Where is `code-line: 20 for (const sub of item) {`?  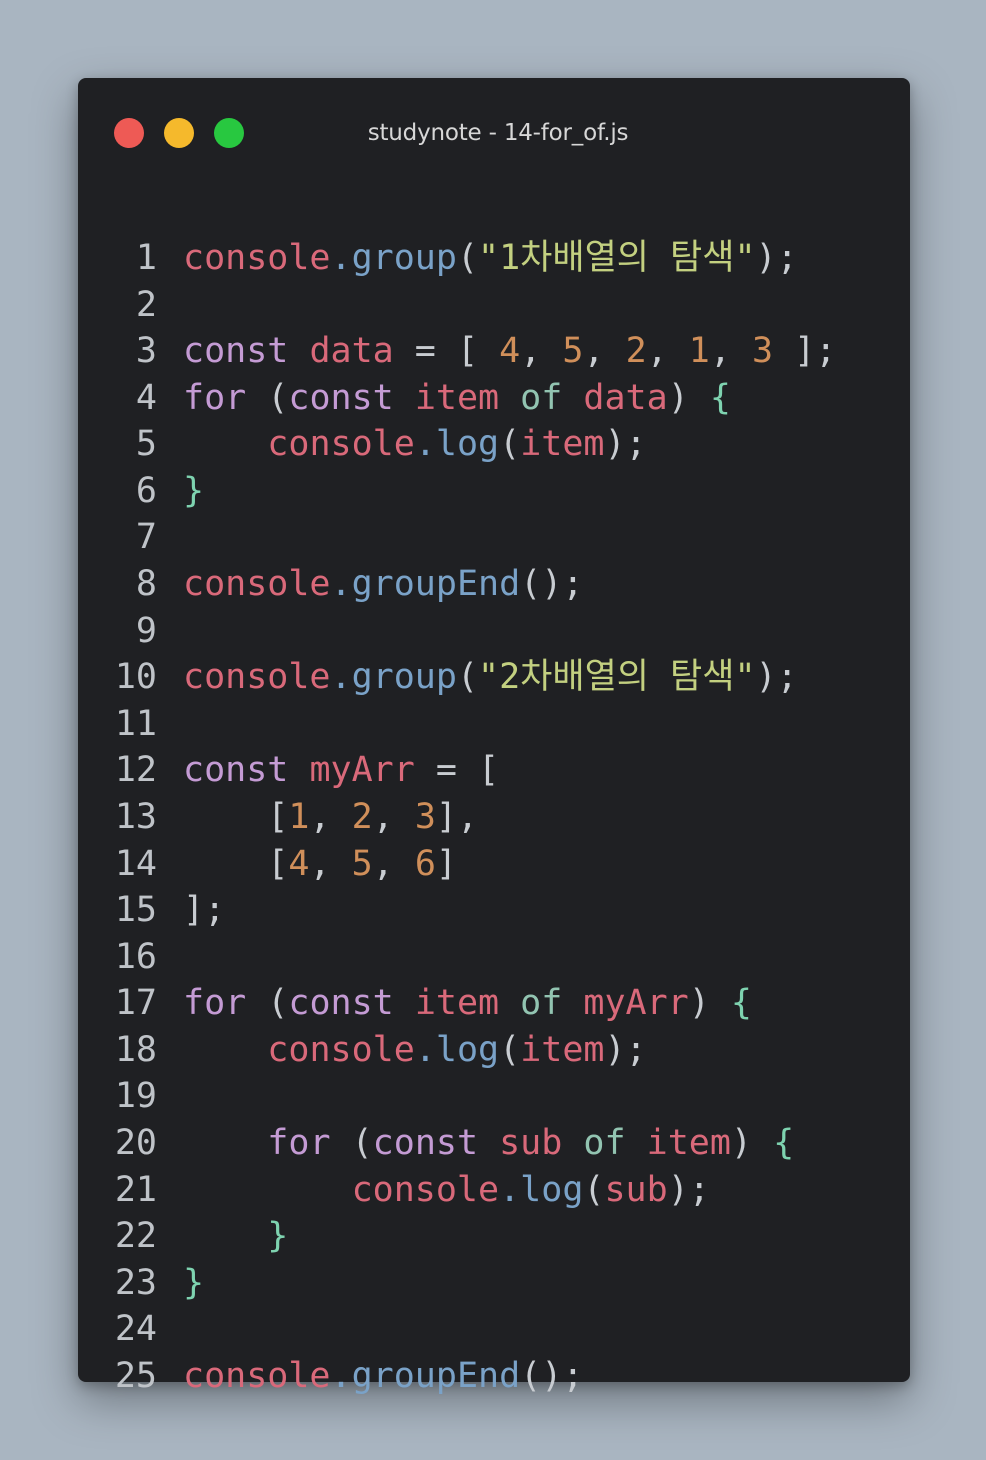 code-line: 20 for (const sub of item) { is located at coordinates (494, 1143).